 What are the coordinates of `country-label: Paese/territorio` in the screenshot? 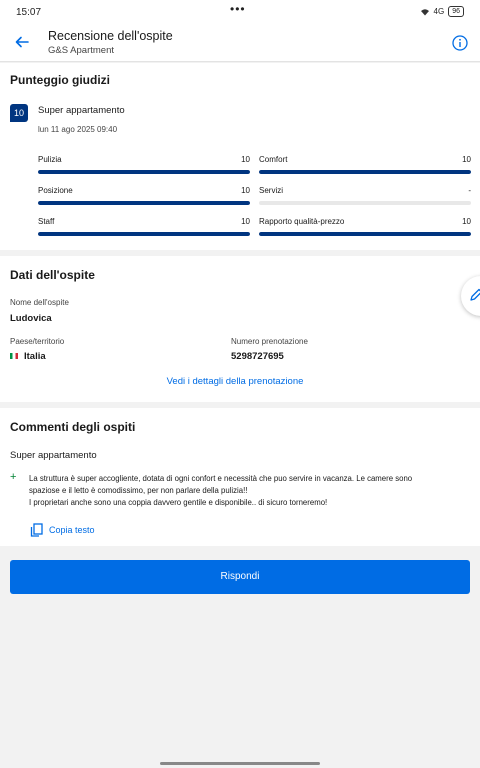 It's located at (37, 341).